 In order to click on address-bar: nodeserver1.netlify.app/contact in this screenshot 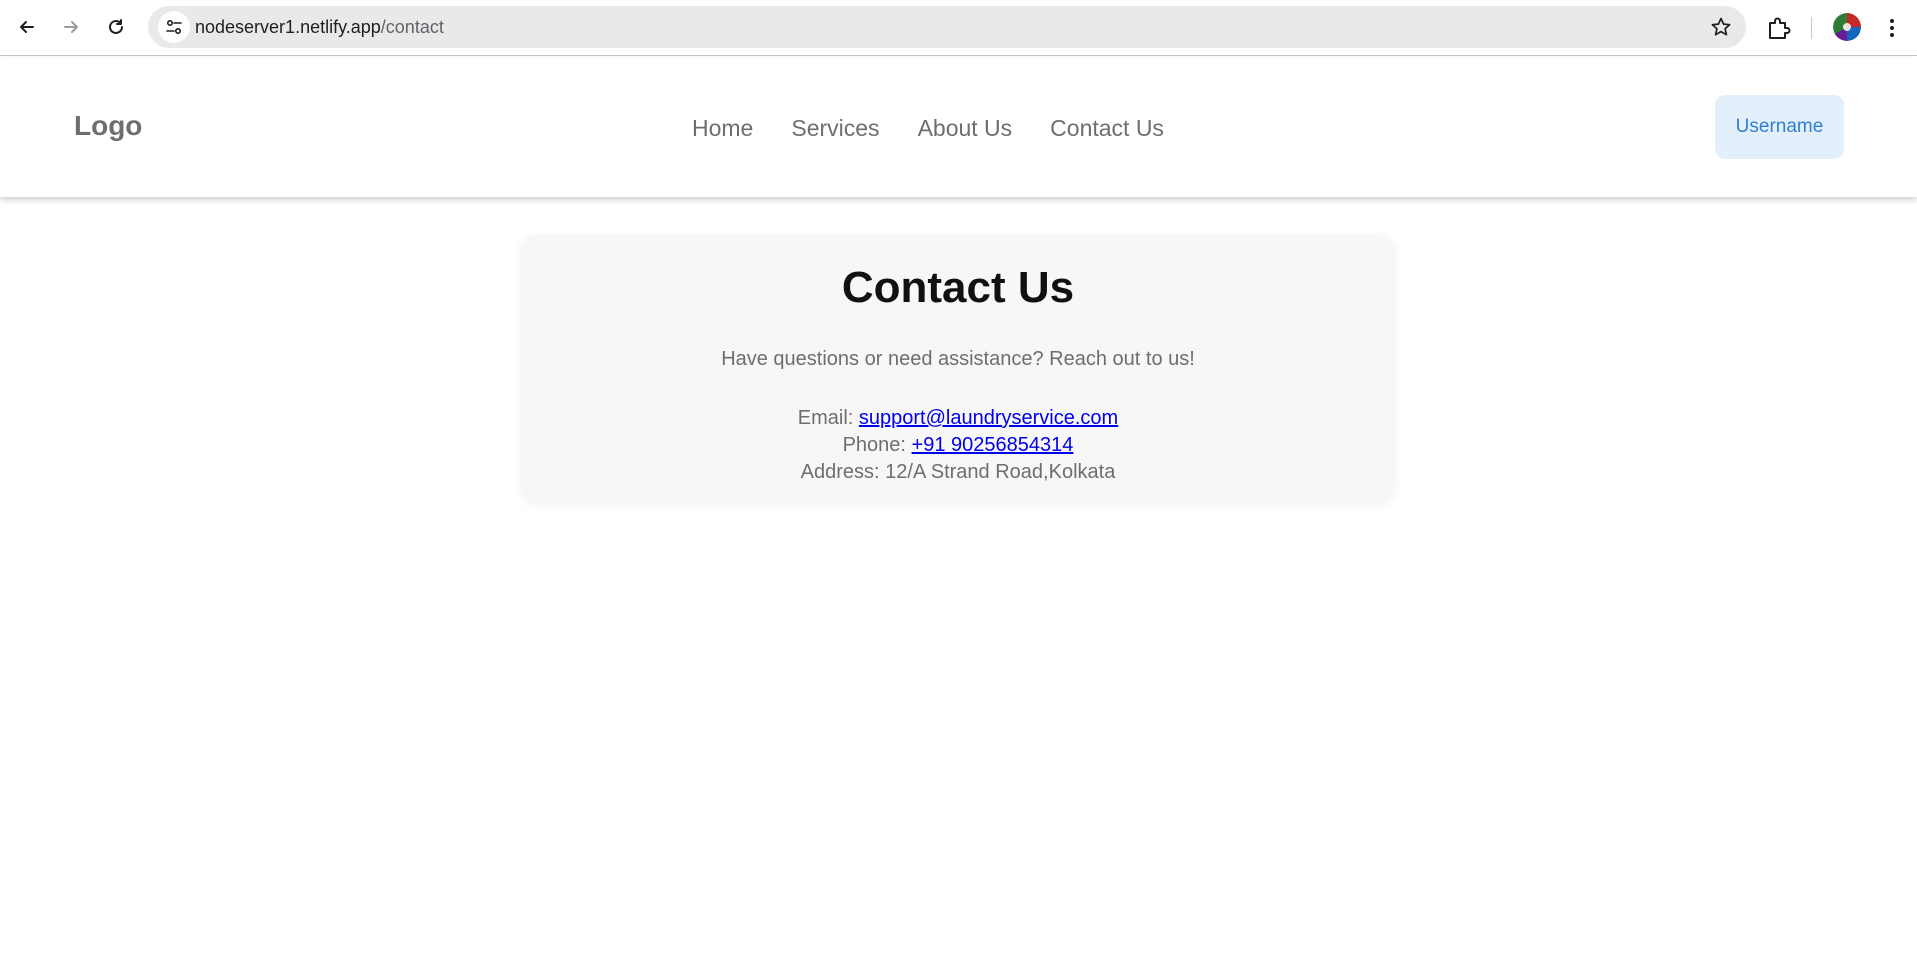, I will do `click(947, 27)`.